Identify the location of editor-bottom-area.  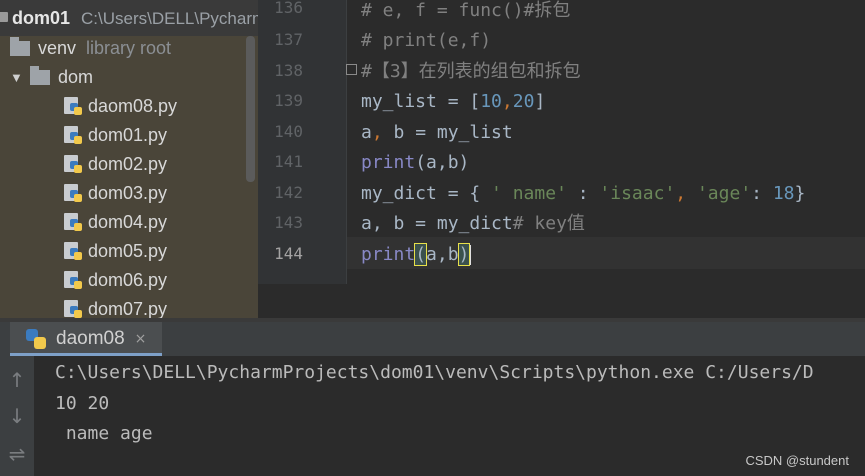
(561, 301).